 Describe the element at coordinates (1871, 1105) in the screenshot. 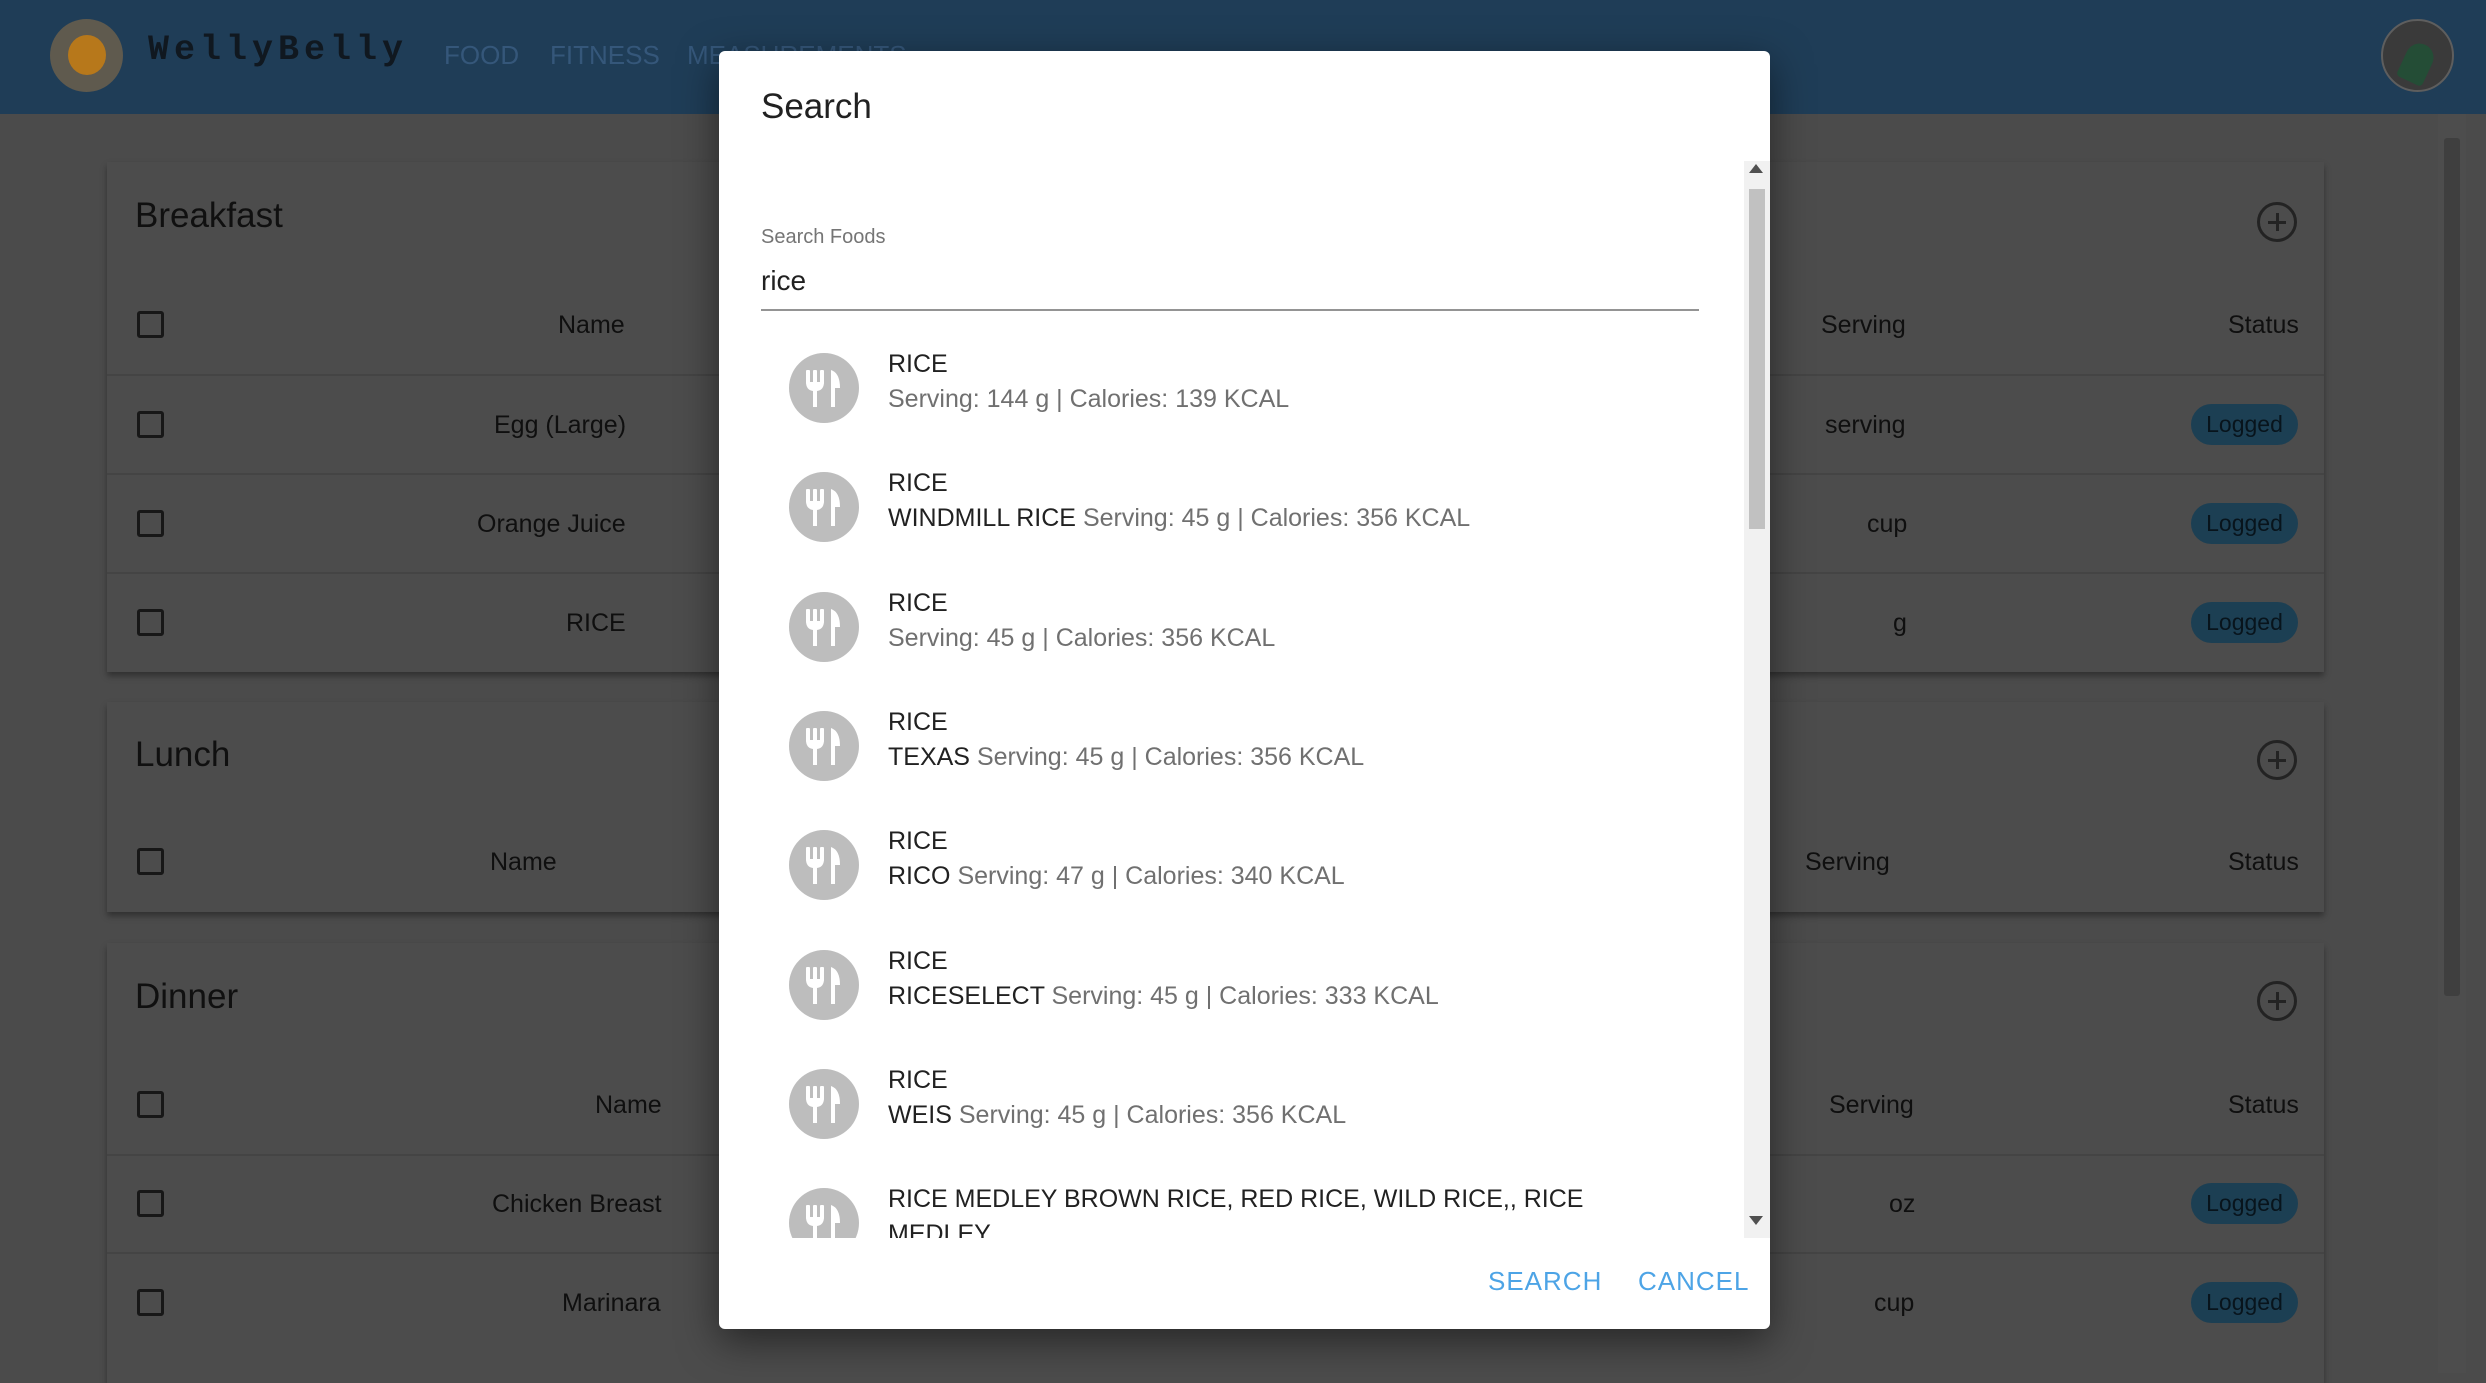

I see `dinner-serving-header: Serving` at that location.